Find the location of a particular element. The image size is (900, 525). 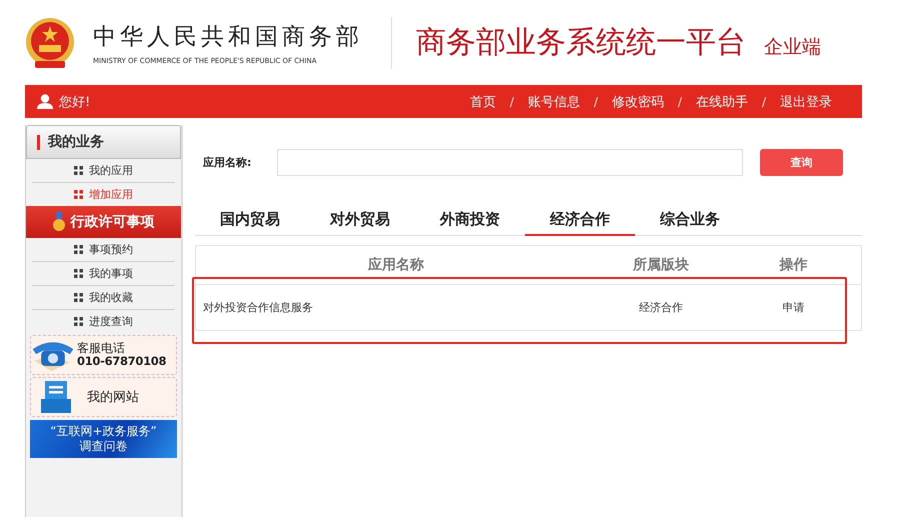

hotline-label: 客服电话 is located at coordinates (101, 348).